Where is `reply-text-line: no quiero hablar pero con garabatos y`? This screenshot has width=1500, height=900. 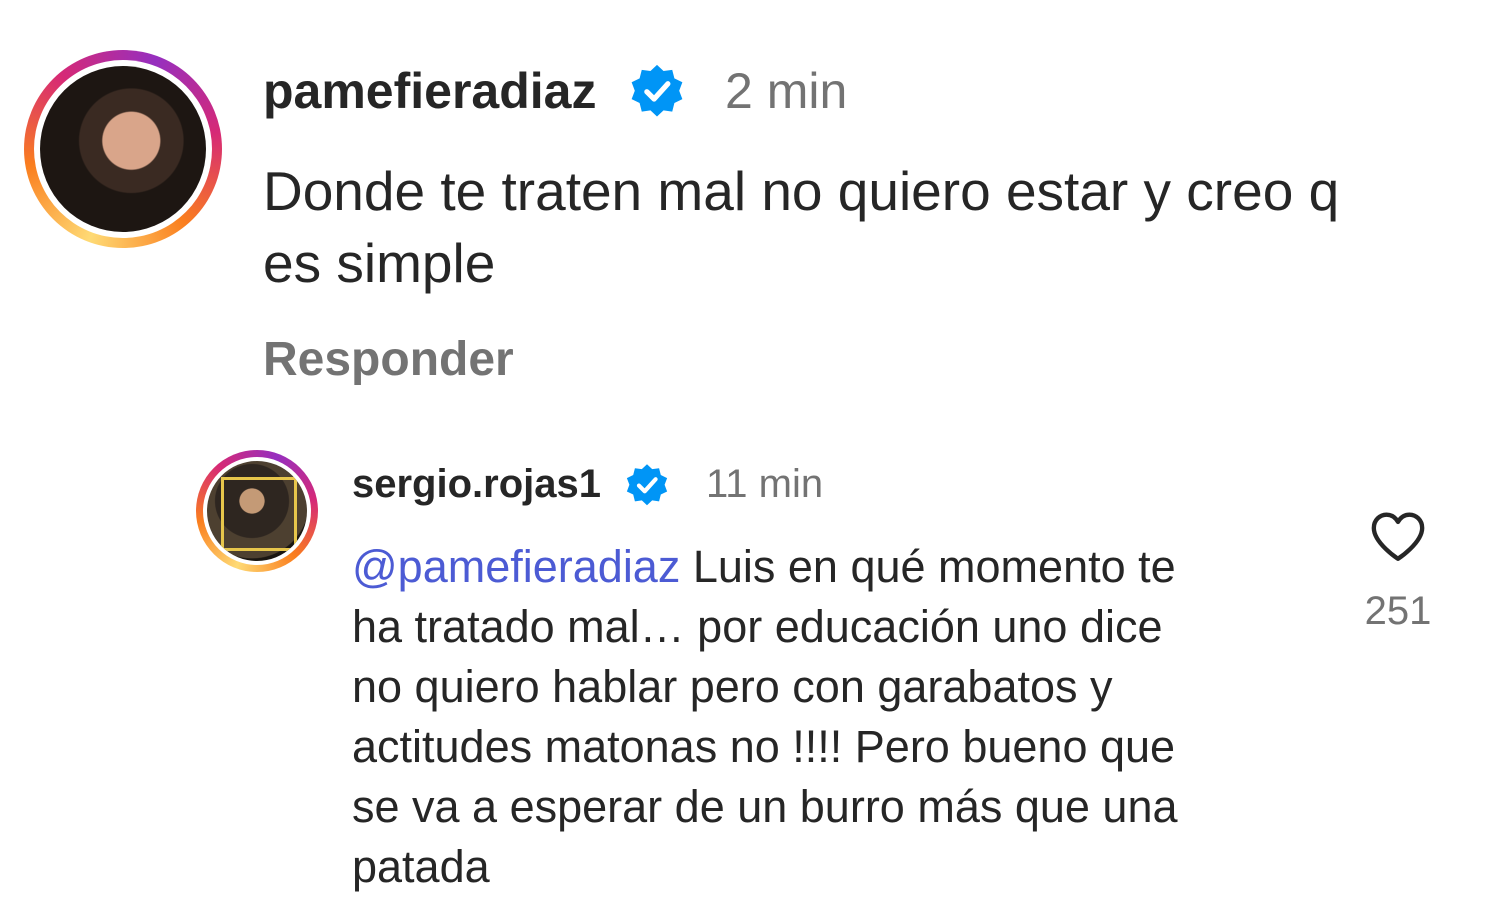 reply-text-line: no quiero hablar pero con garabatos y is located at coordinates (732, 686).